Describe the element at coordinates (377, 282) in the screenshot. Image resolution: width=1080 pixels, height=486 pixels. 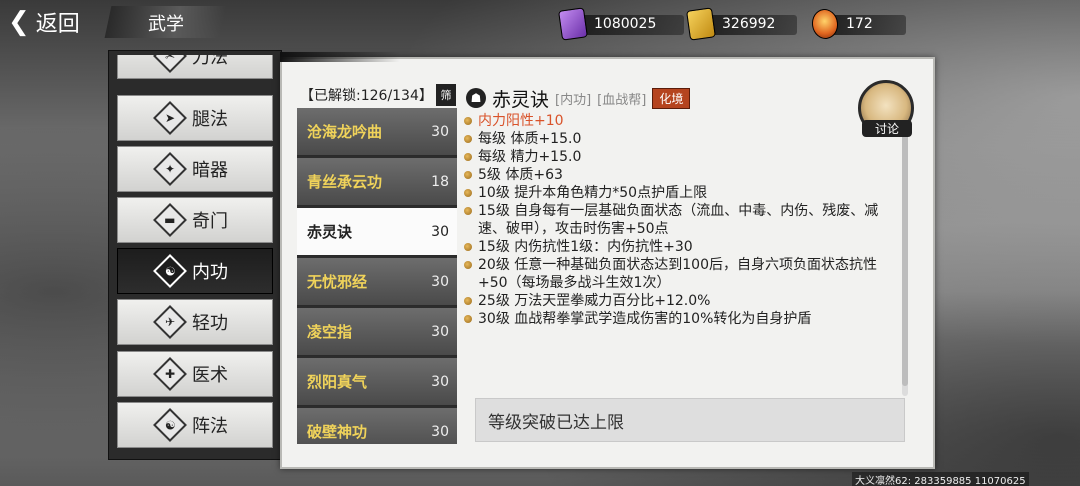
I see `skill-item: 无忧邪经 30` at that location.